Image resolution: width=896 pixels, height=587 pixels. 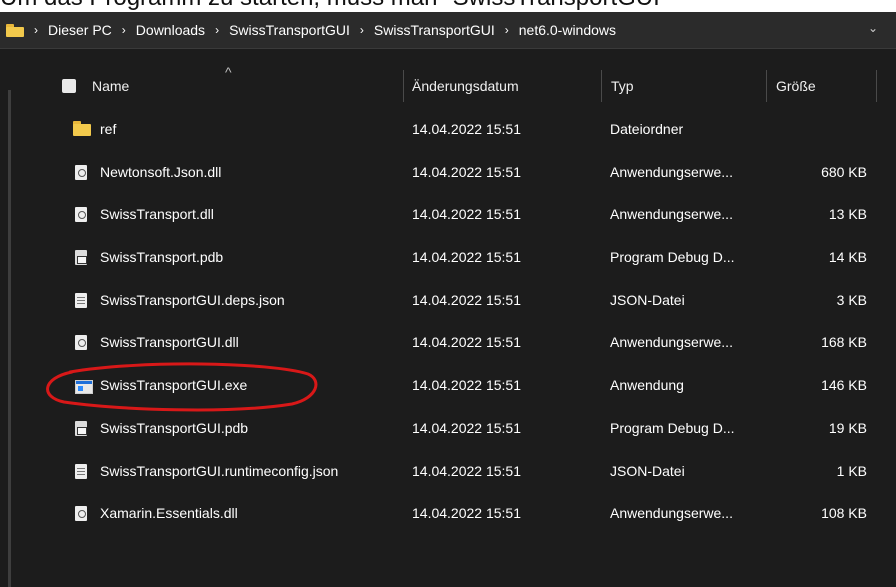 I want to click on file-name: SwissTransportGUI.pdb, so click(x=174, y=427).